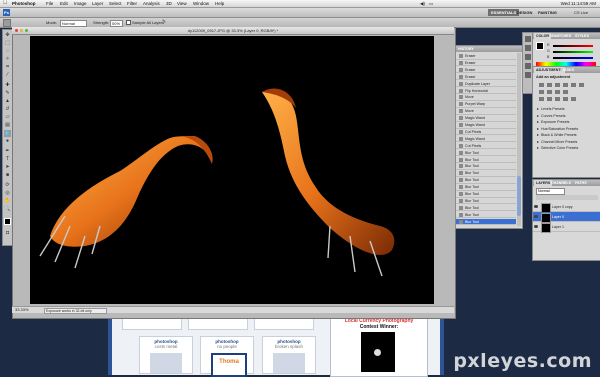  I want to click on battery-icon: ▭, so click(431, 4).